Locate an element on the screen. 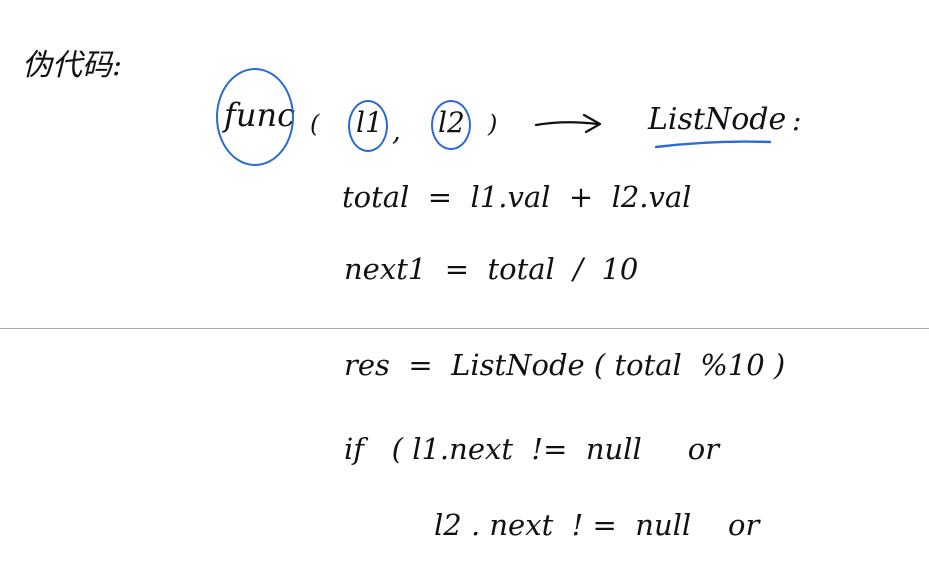 The image size is (929, 565). code-line-res: res = ListNode ( total %10 ) is located at coordinates (565, 365).